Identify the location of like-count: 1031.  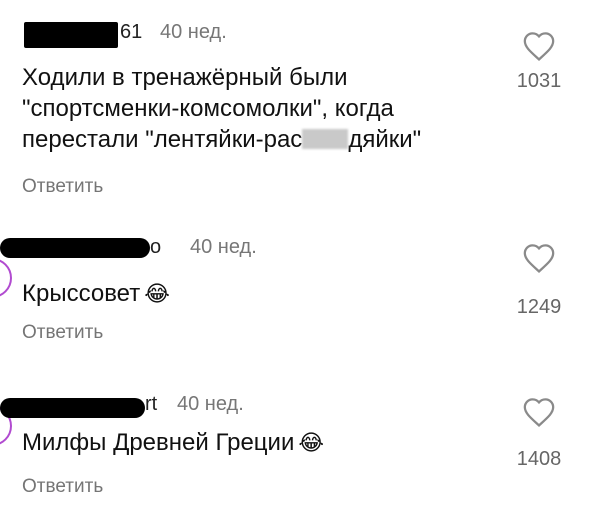
(539, 81).